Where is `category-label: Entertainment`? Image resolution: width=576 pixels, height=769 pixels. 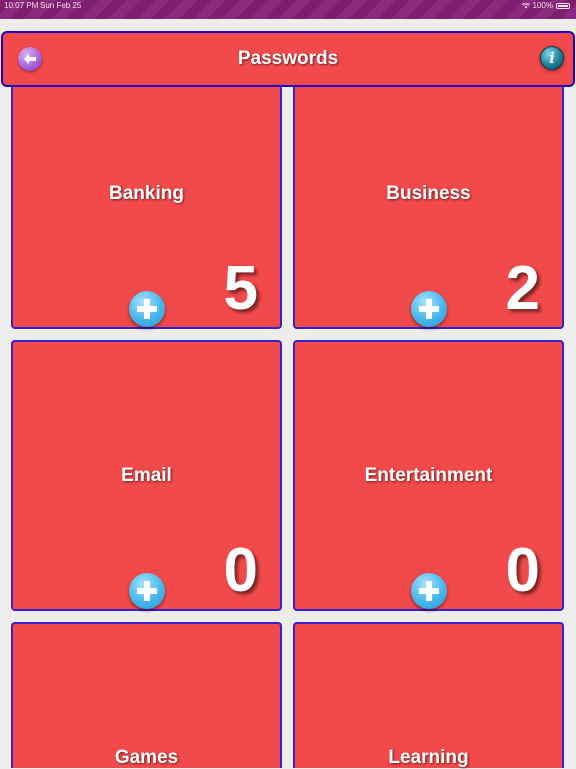 category-label: Entertainment is located at coordinates (428, 475).